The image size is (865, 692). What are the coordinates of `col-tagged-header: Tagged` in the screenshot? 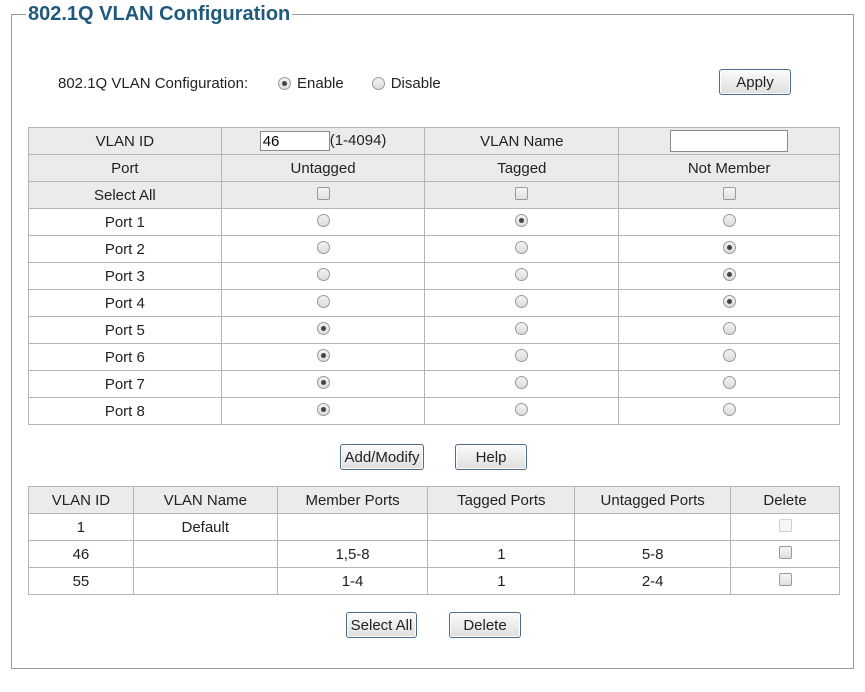 It's located at (522, 168).